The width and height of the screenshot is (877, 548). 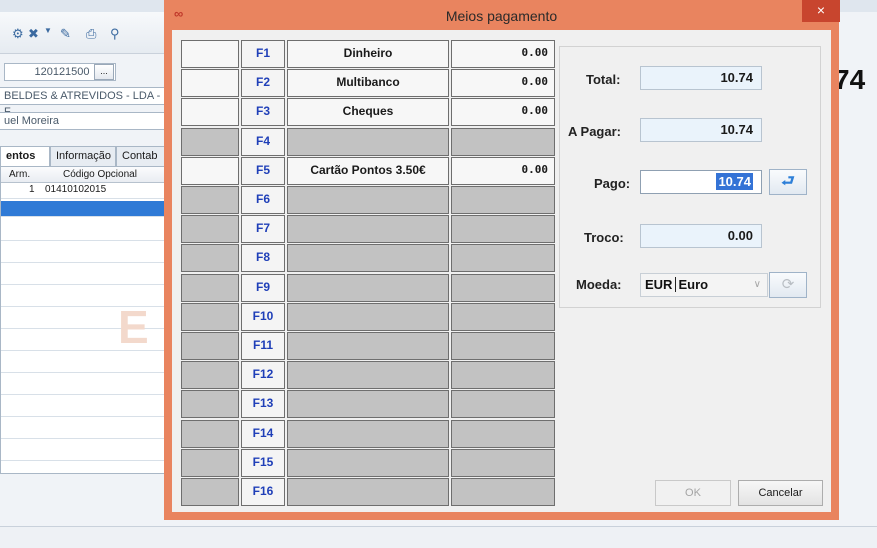 I want to click on payment-method-row: F1 Dinheiro 0.00, so click(x=368, y=54).